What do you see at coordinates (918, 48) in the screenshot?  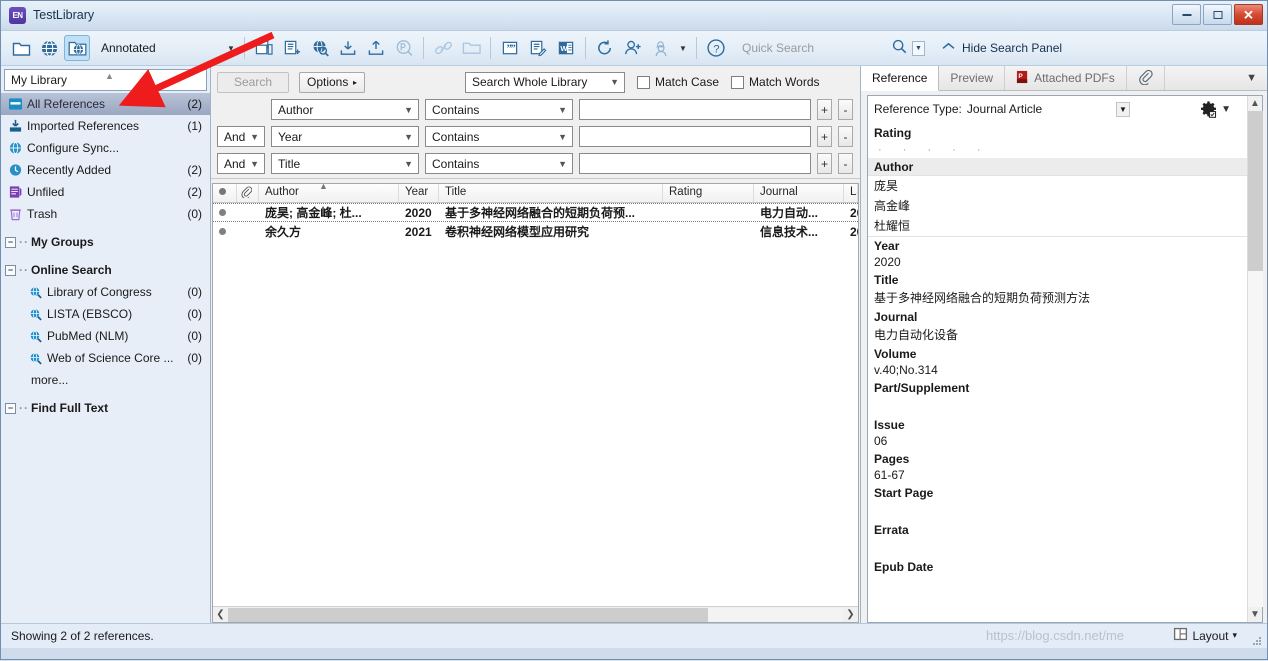 I see `quick-search-options-chevron-down-icon: ▼` at bounding box center [918, 48].